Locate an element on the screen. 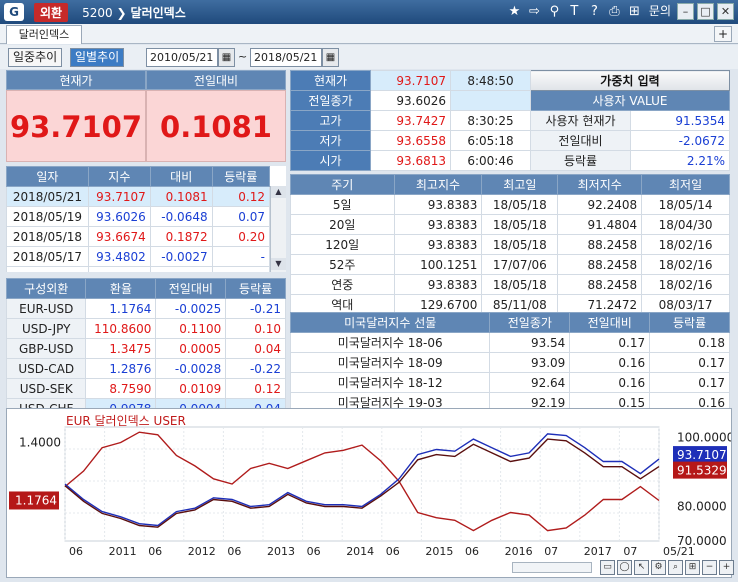 The height and width of the screenshot is (582, 738). right-marker-text: 93.7107 is located at coordinates (702, 455).